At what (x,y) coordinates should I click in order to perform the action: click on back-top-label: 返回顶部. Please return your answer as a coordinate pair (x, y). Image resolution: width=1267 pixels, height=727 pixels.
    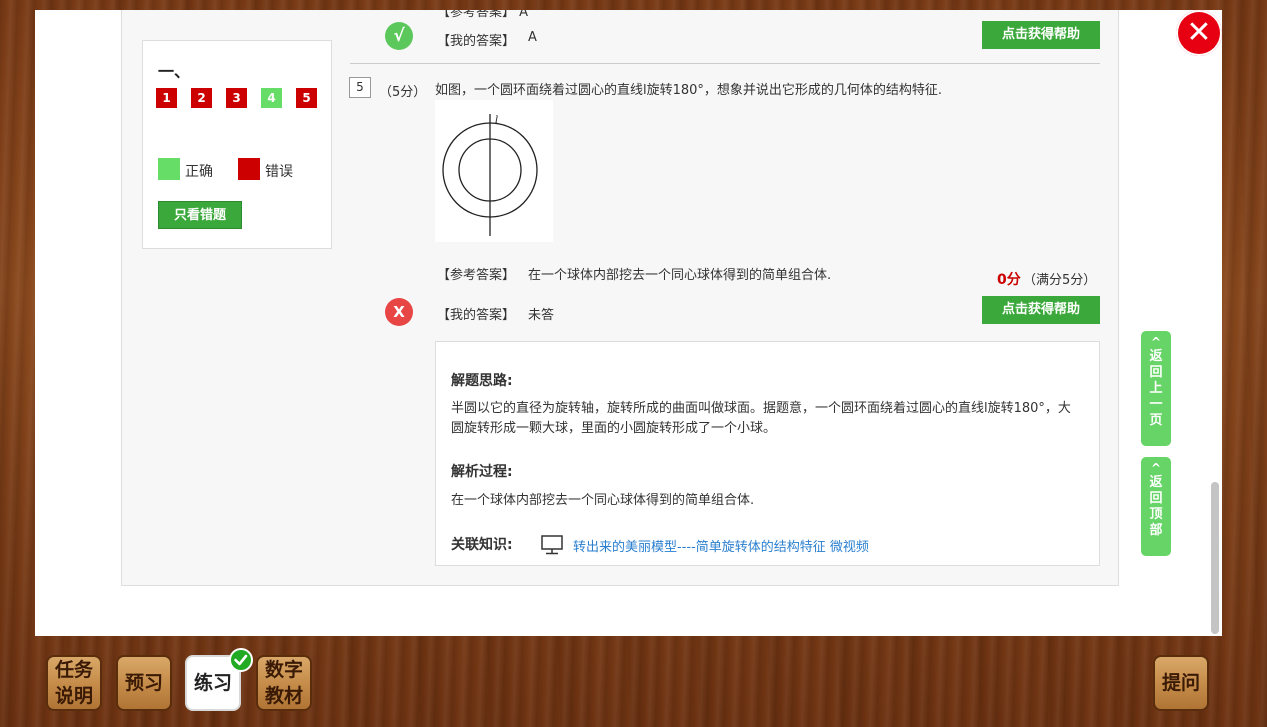
    Looking at the image, I should click on (1156, 506).